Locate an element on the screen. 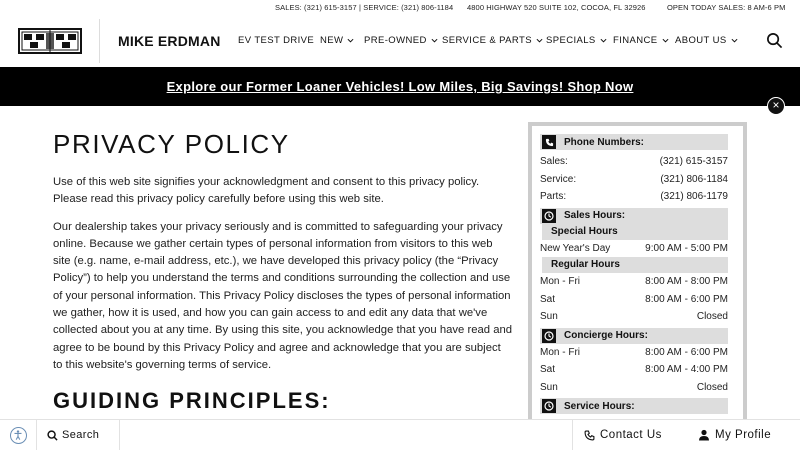  bottom-action-bar: Search Contact Us My Profile is located at coordinates (400, 434).